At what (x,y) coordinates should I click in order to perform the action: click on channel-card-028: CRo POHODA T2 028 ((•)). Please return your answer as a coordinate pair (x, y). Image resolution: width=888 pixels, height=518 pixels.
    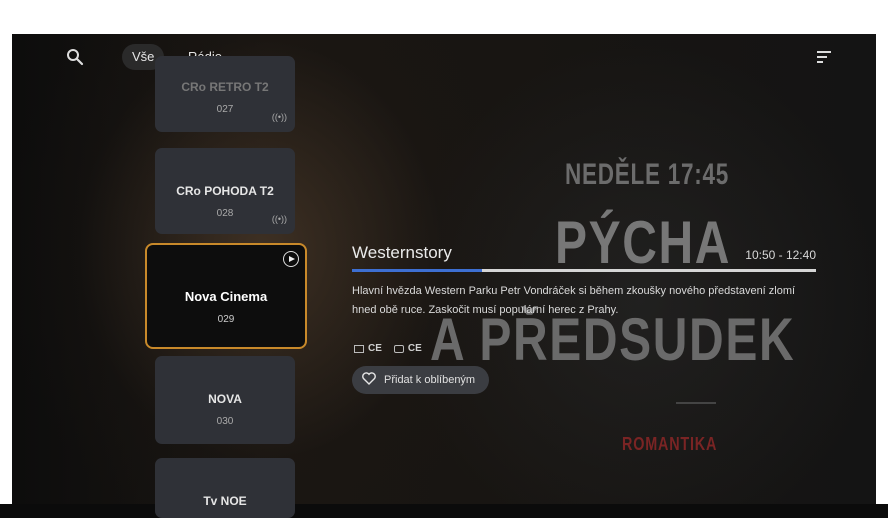
    Looking at the image, I should click on (225, 191).